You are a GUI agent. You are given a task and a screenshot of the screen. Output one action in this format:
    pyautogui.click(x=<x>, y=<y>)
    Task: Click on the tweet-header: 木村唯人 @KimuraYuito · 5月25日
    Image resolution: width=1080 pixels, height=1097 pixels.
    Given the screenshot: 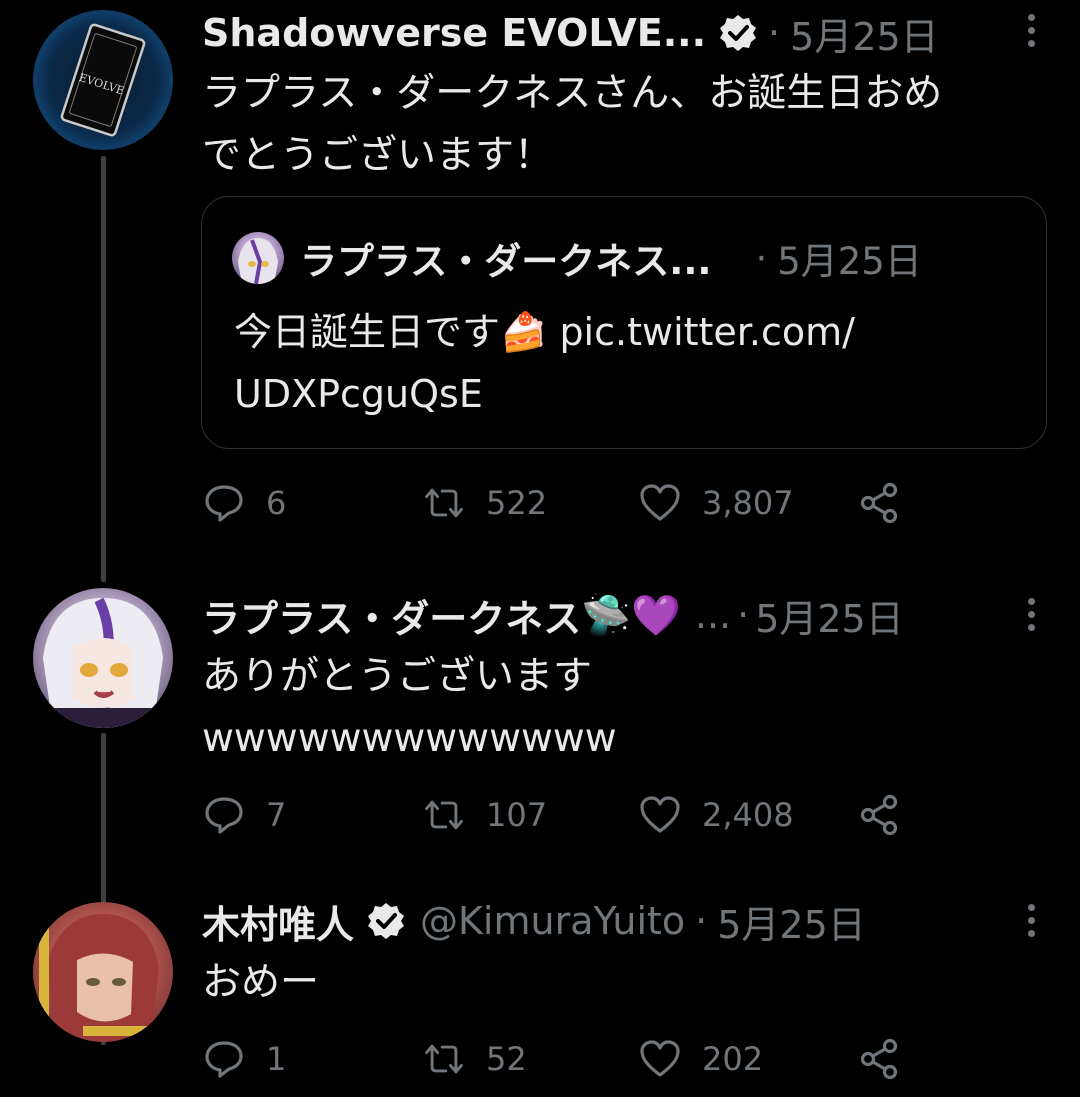 What is the action you would take?
    pyautogui.click(x=534, y=921)
    